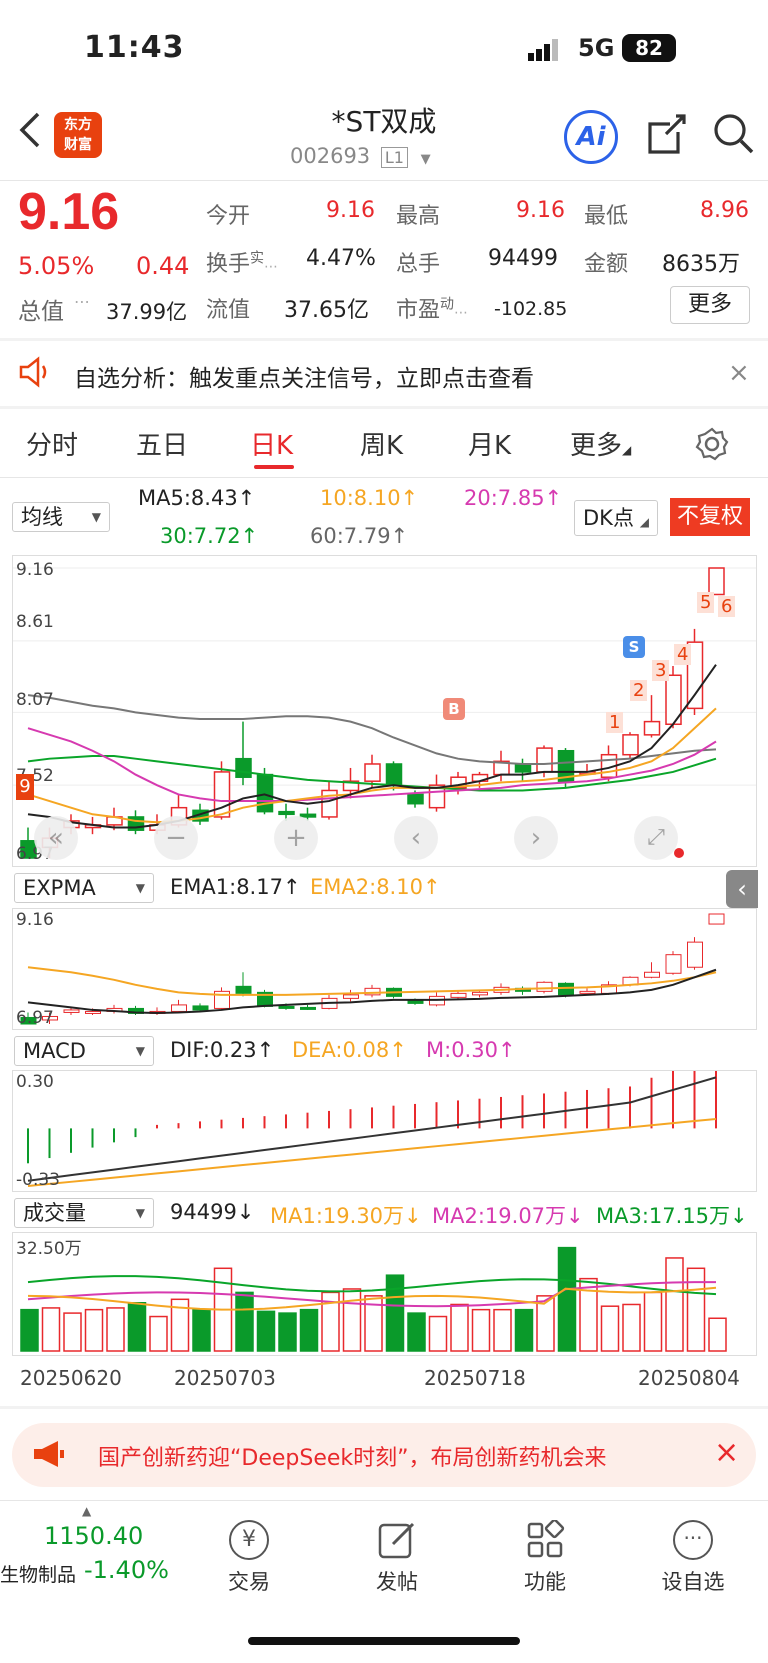 This screenshot has width=768, height=1663. What do you see at coordinates (600, 443) in the screenshot?
I see `tab-more: 更多◢` at bounding box center [600, 443].